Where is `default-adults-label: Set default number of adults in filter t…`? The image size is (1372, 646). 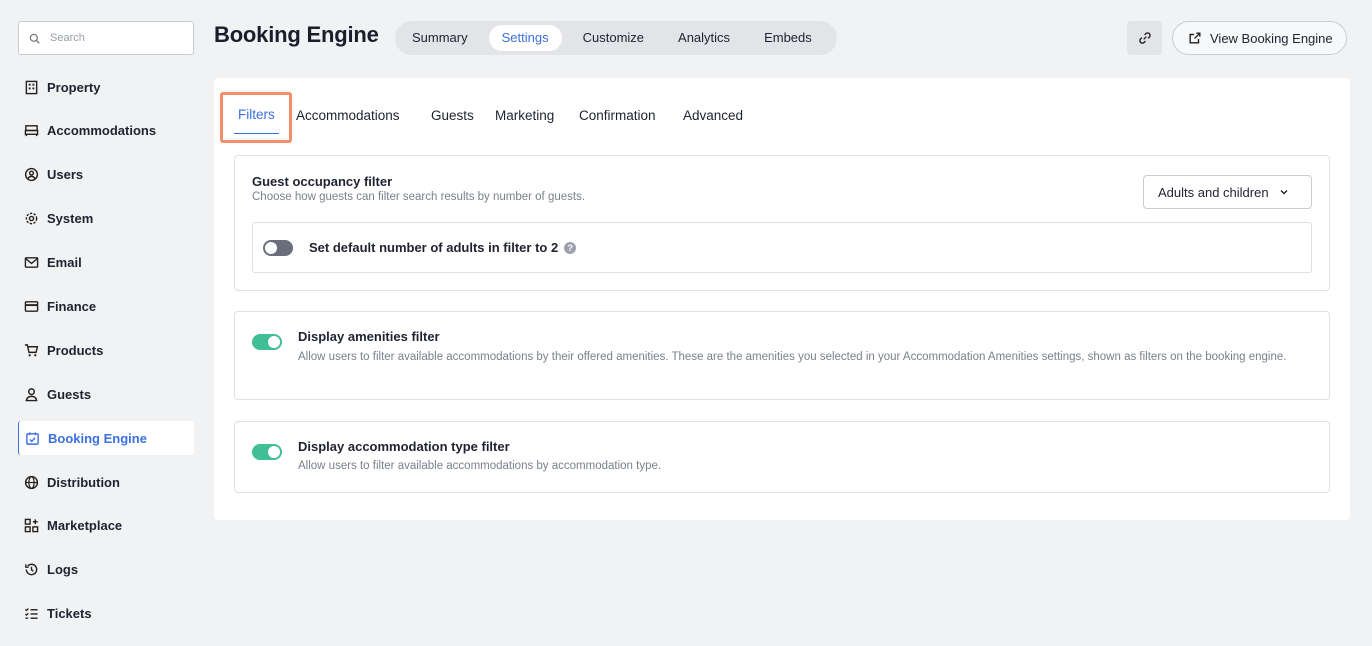
default-adults-label: Set default number of adults in filter t… is located at coordinates (434, 247).